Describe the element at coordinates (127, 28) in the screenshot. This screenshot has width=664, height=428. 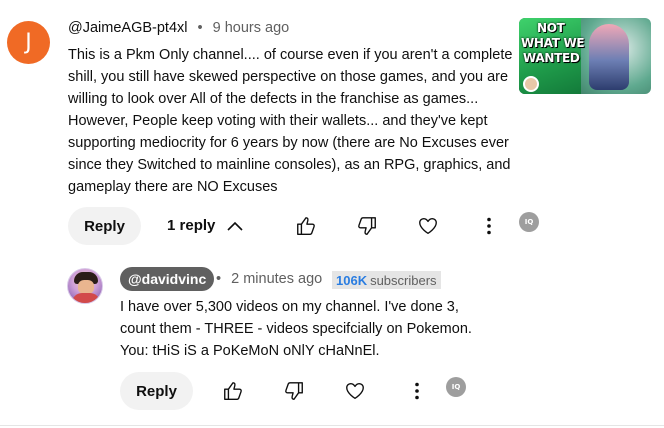
I see `comment-author-handle: @JaimeAGB-pt4xl` at that location.